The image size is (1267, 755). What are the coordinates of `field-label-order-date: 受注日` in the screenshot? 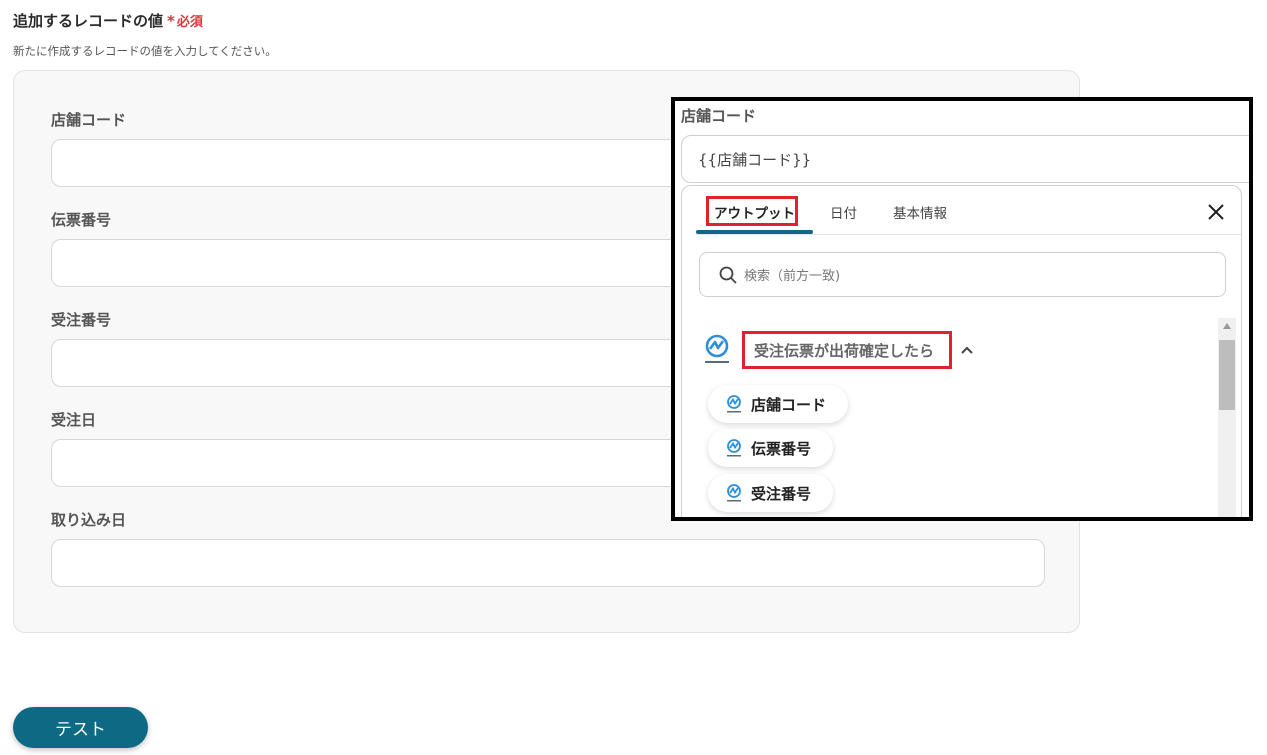 It's located at (74, 420).